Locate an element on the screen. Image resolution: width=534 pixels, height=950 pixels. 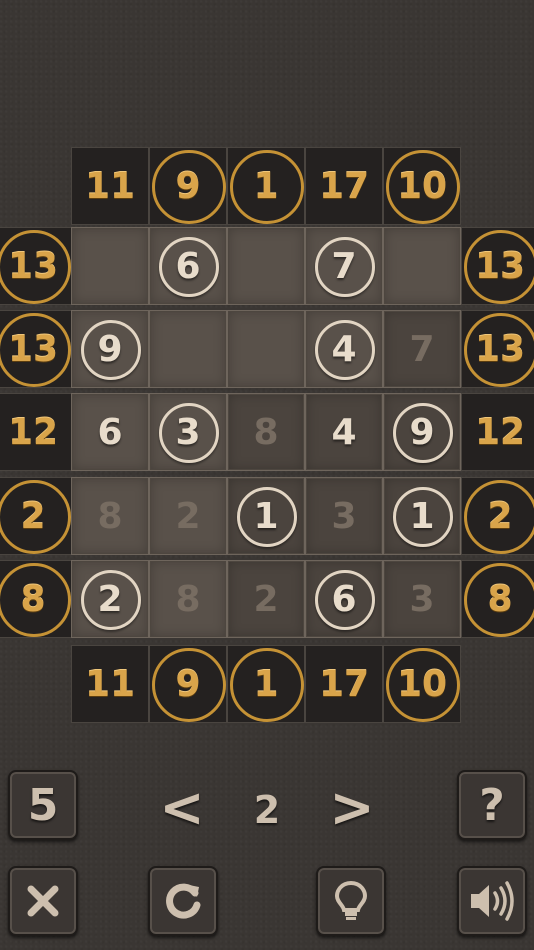
top-clue: 10 is located at coordinates (422, 186).